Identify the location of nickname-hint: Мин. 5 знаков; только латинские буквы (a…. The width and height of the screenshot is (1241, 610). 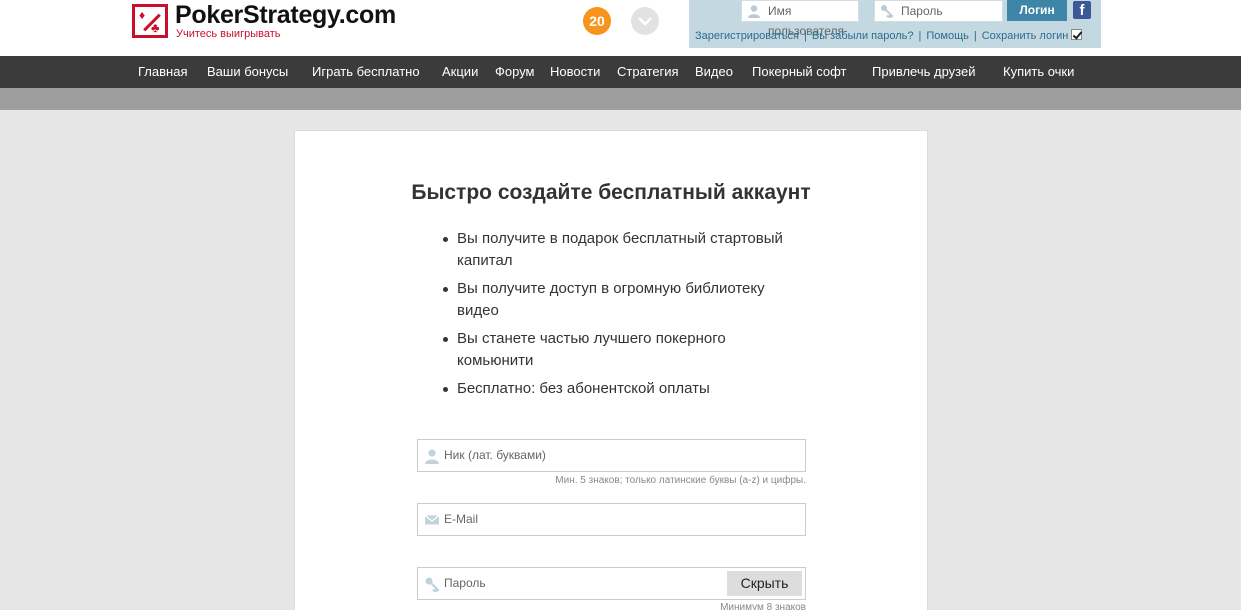
(680, 480).